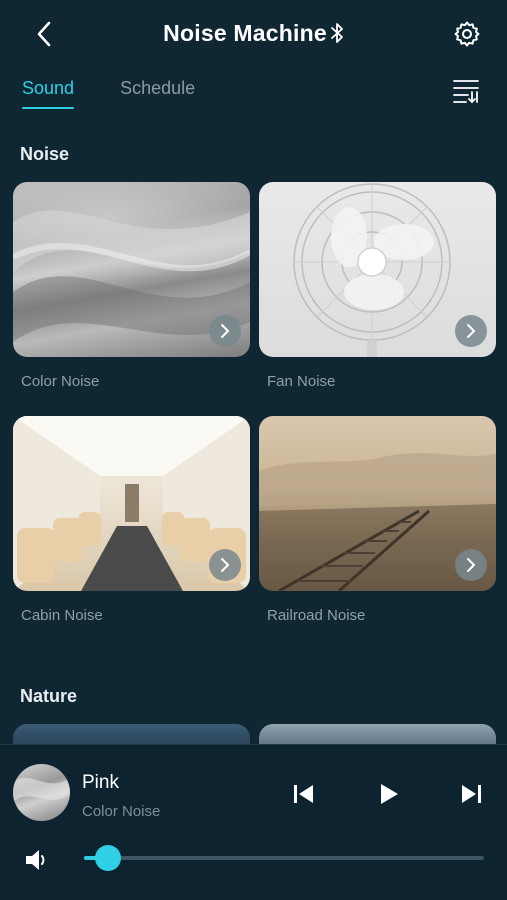  I want to click on card-label: Railroad Noise, so click(316, 615).